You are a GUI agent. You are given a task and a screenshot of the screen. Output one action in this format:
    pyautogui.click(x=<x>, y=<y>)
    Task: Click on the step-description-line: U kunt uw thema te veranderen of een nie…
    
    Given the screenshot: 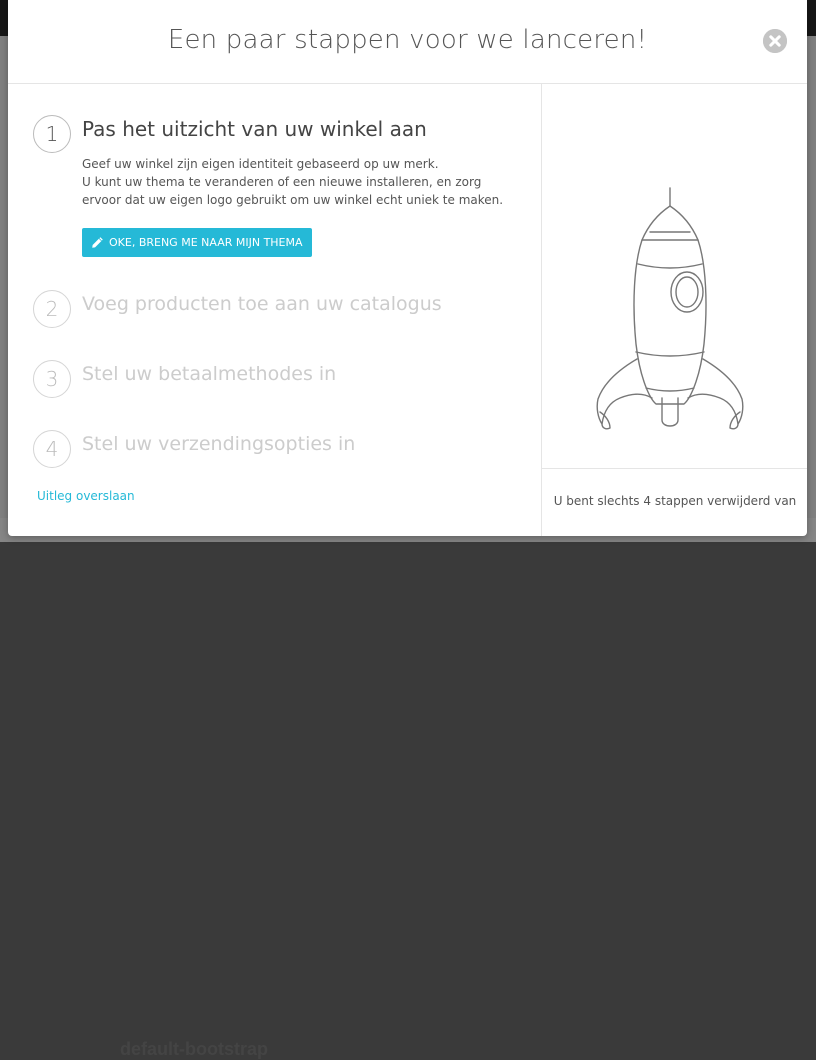 What is the action you would take?
    pyautogui.click(x=293, y=191)
    